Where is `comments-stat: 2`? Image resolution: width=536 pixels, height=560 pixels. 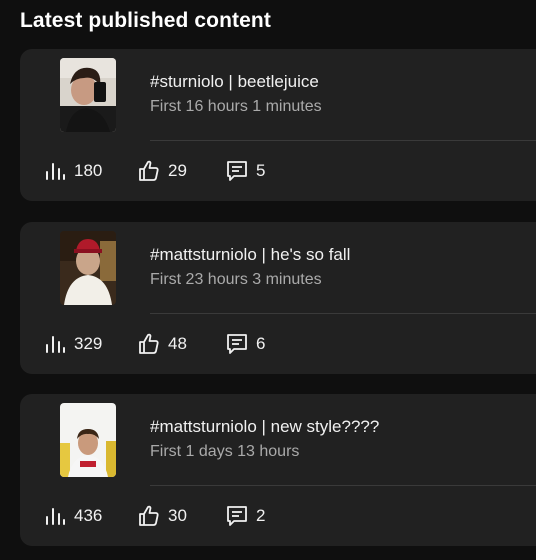
comments-stat: 2 is located at coordinates (244, 516).